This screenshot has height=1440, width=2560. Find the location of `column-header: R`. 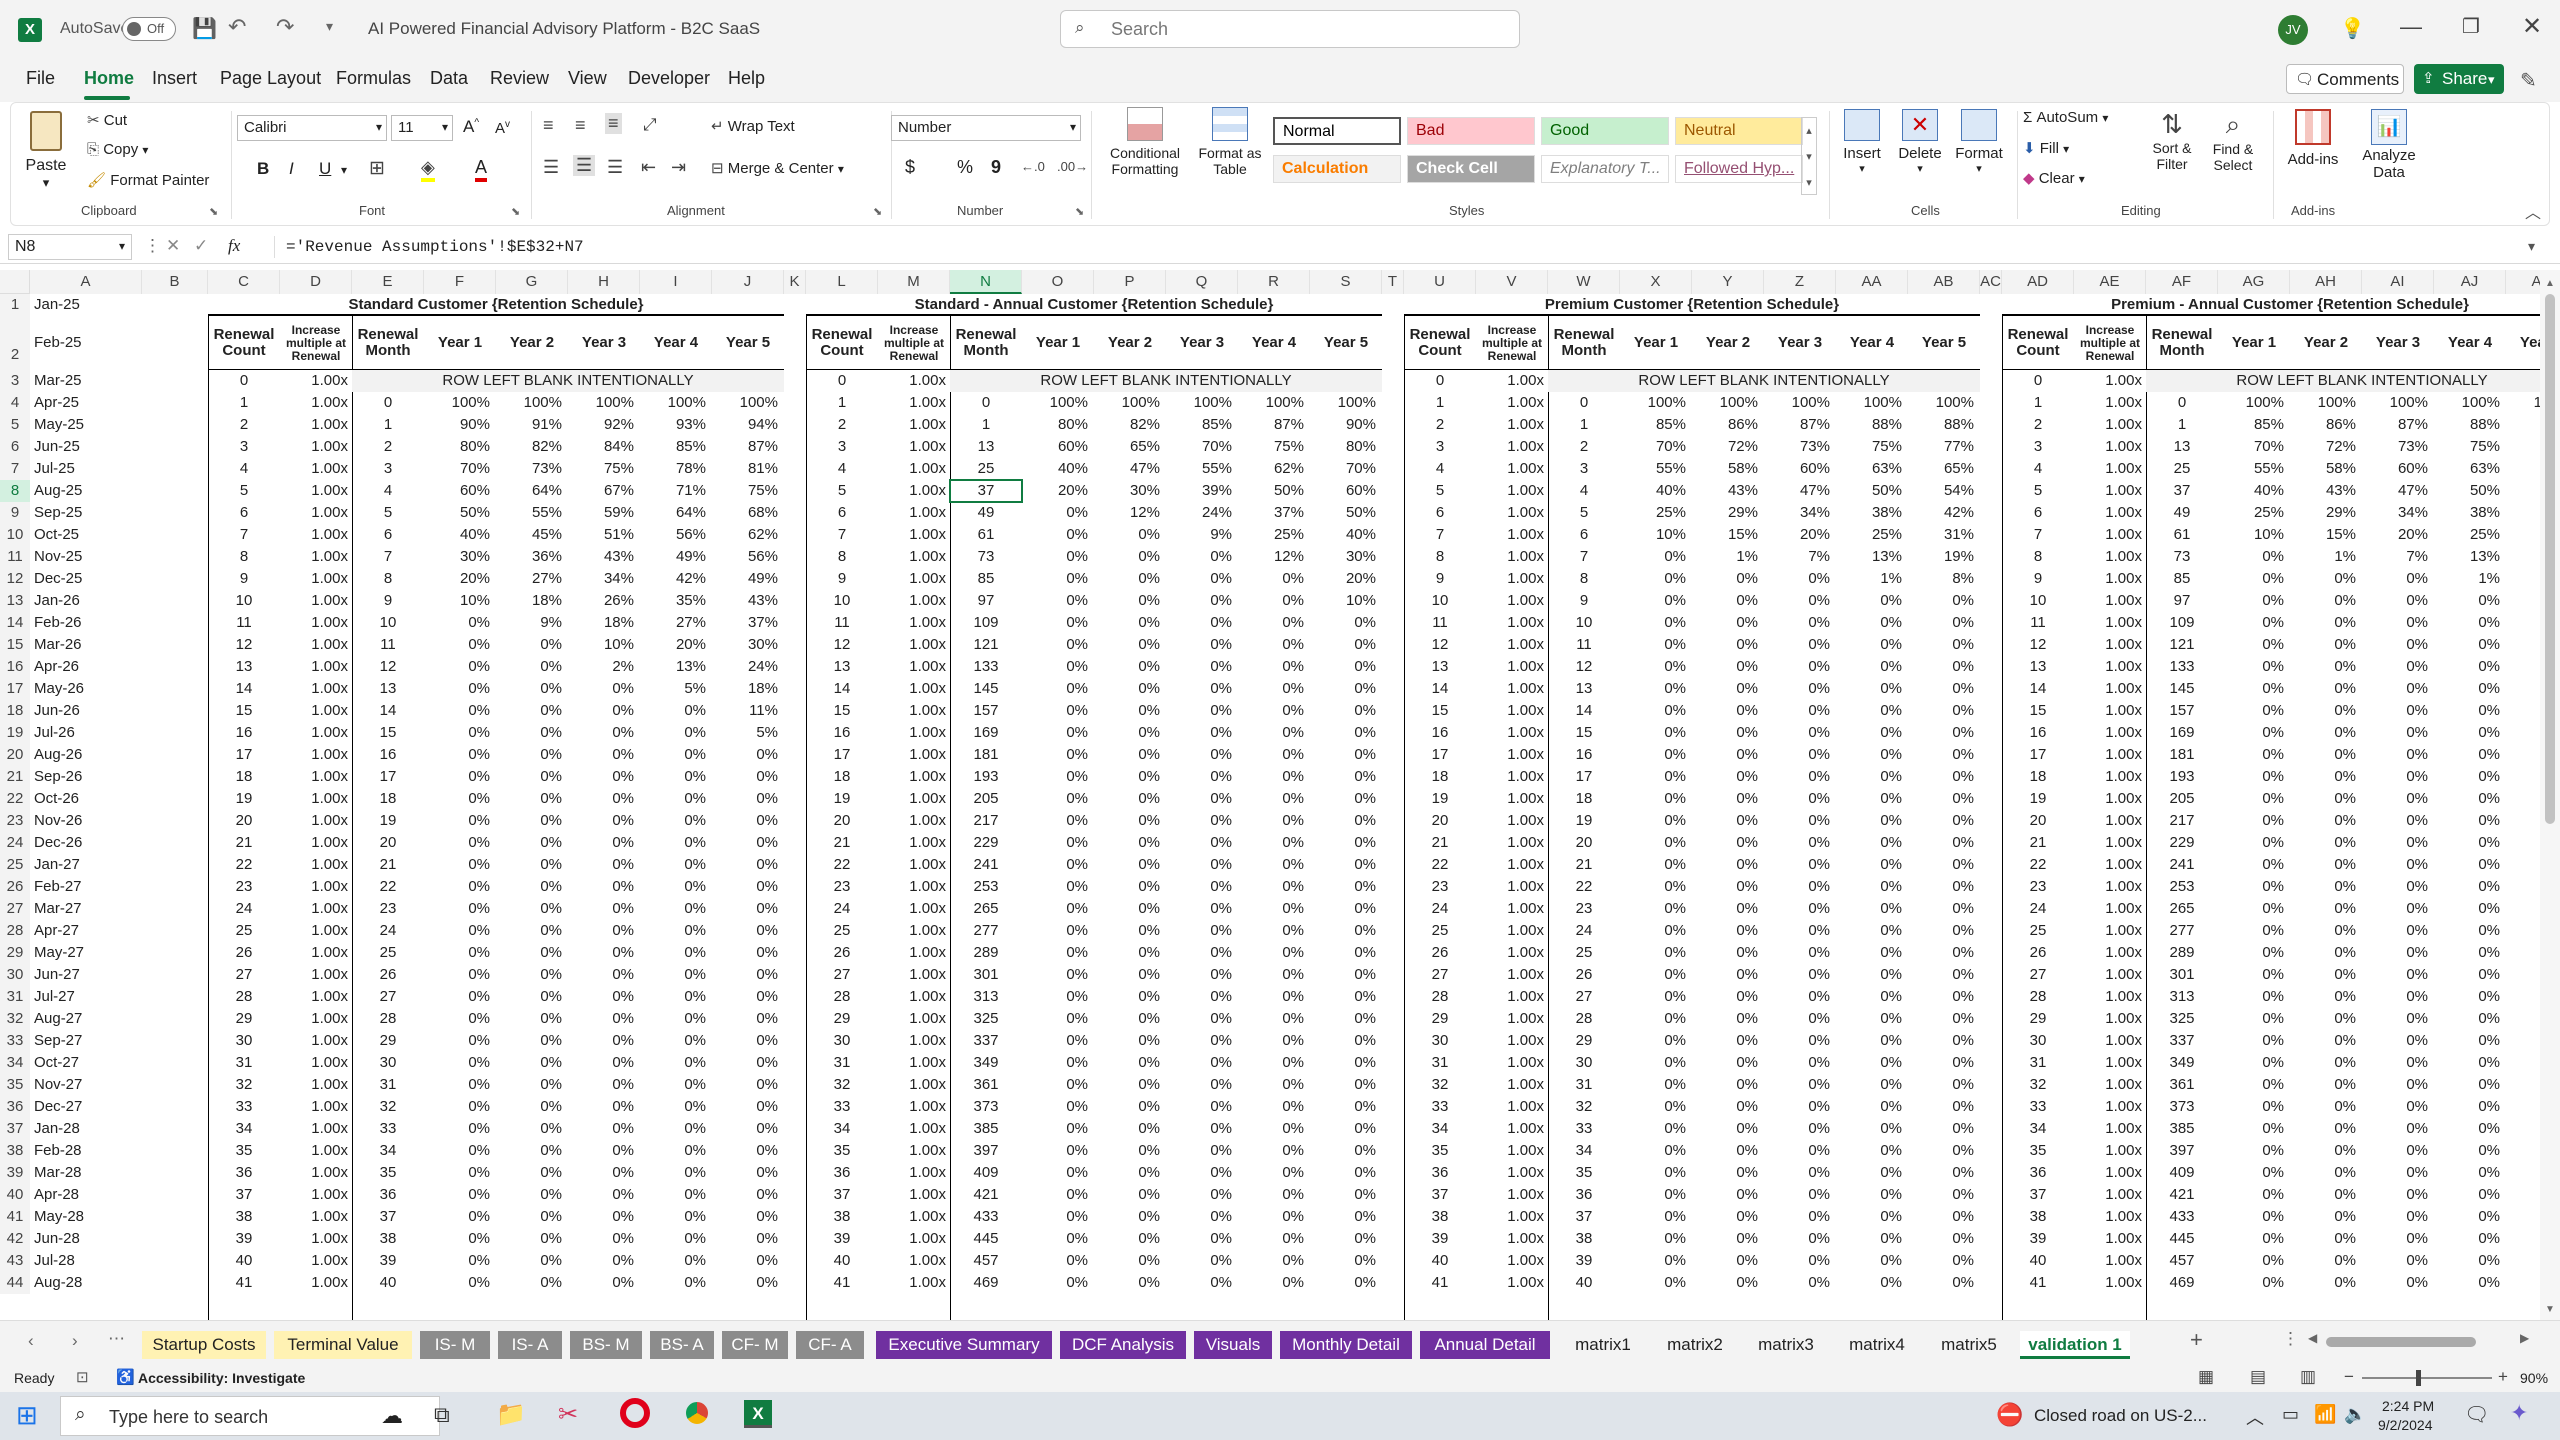

column-header: R is located at coordinates (1274, 282).